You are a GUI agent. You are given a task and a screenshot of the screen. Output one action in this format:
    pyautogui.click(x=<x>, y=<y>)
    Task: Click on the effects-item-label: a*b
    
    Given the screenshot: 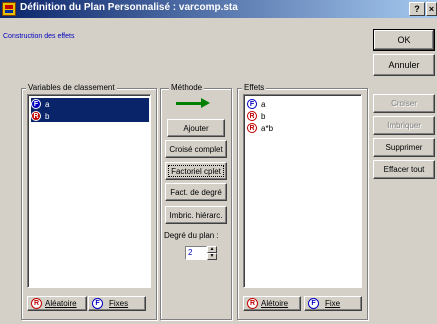 What is the action you would take?
    pyautogui.click(x=267, y=128)
    